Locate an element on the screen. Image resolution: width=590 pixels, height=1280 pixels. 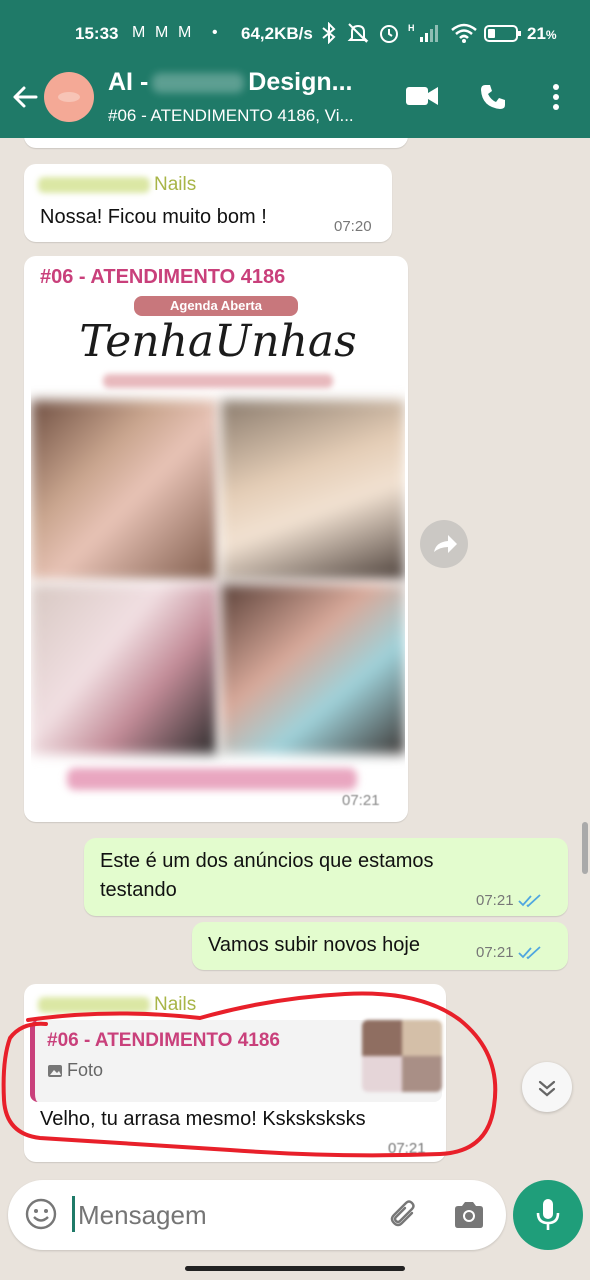
forward-icon is located at coordinates (445, 544).